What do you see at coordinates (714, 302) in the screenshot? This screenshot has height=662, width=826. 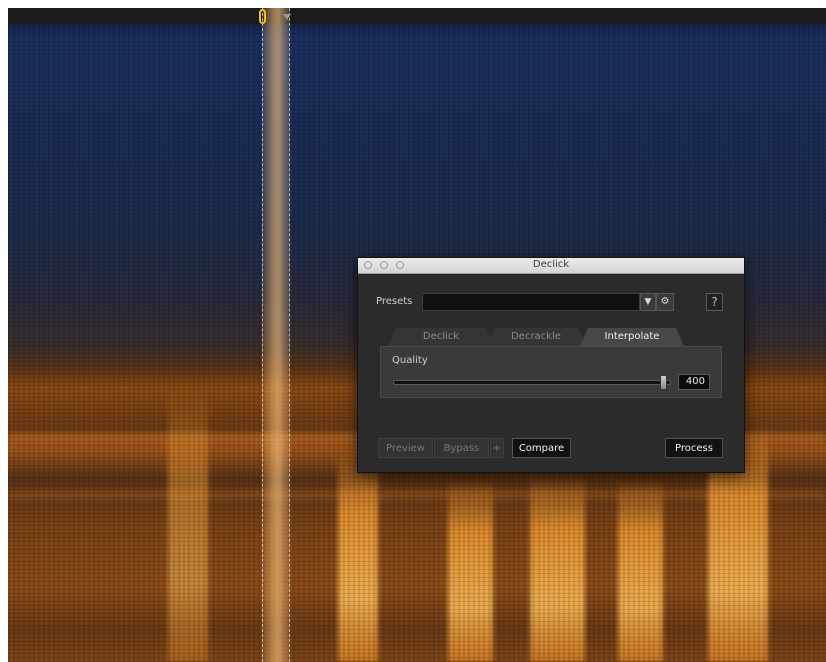 I see `help-button: ?` at bounding box center [714, 302].